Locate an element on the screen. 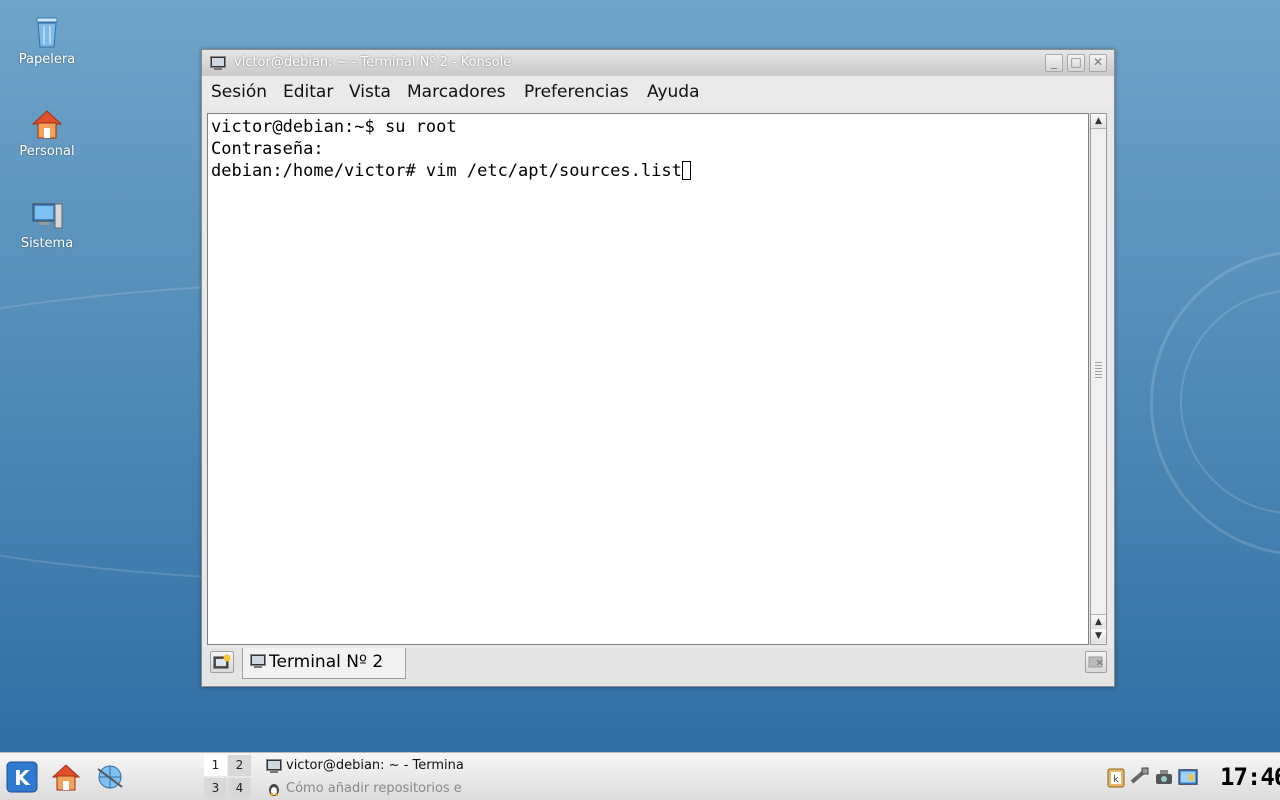  vertical-scrollbar: ▲ ▲ ▼ is located at coordinates (1098, 379).